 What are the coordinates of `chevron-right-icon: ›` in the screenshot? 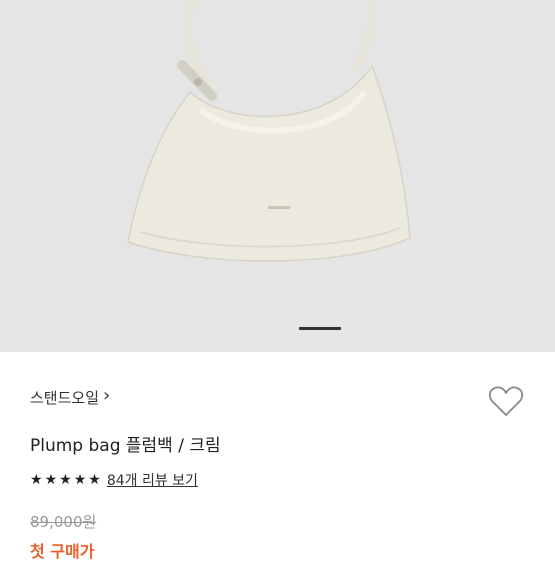 It's located at (107, 395).